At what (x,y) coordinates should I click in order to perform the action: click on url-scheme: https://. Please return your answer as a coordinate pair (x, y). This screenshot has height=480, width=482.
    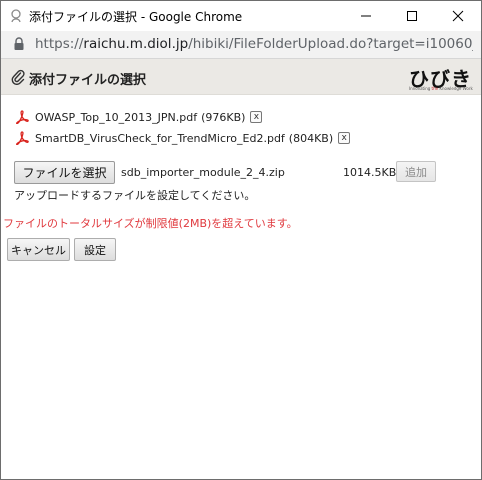
    Looking at the image, I should click on (59, 44).